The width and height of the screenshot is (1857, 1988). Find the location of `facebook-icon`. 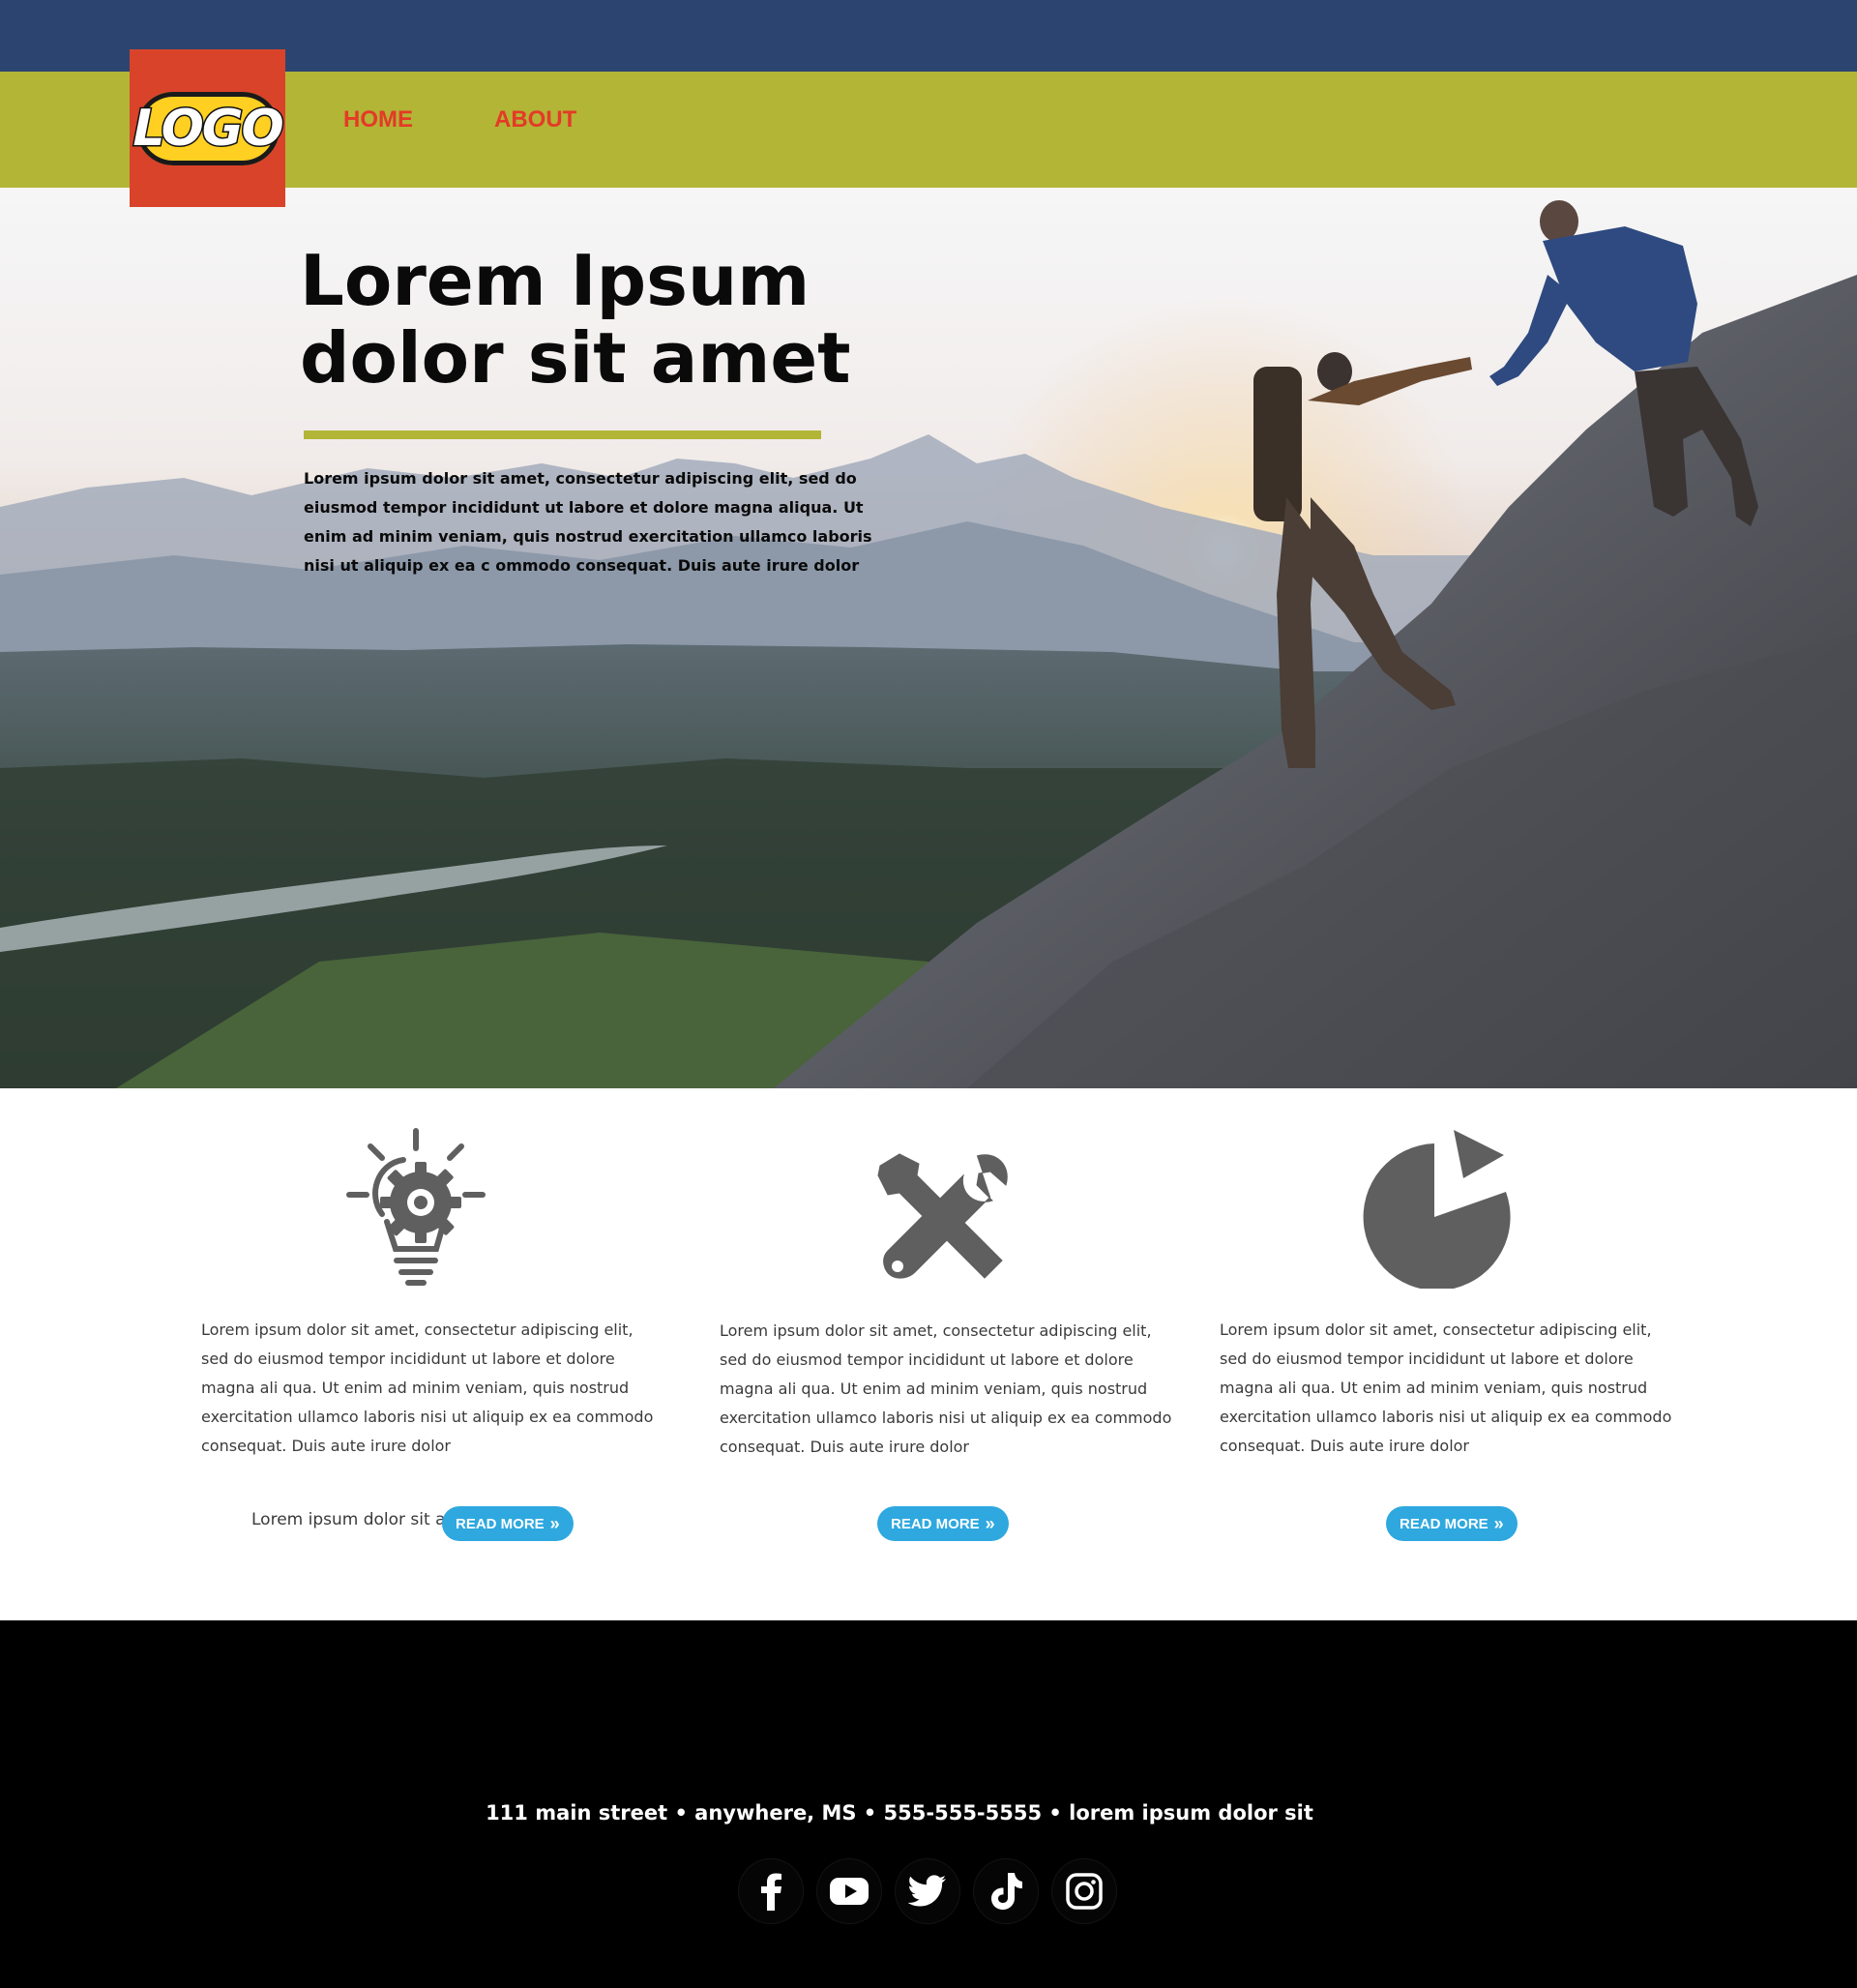

facebook-icon is located at coordinates (771, 1892).